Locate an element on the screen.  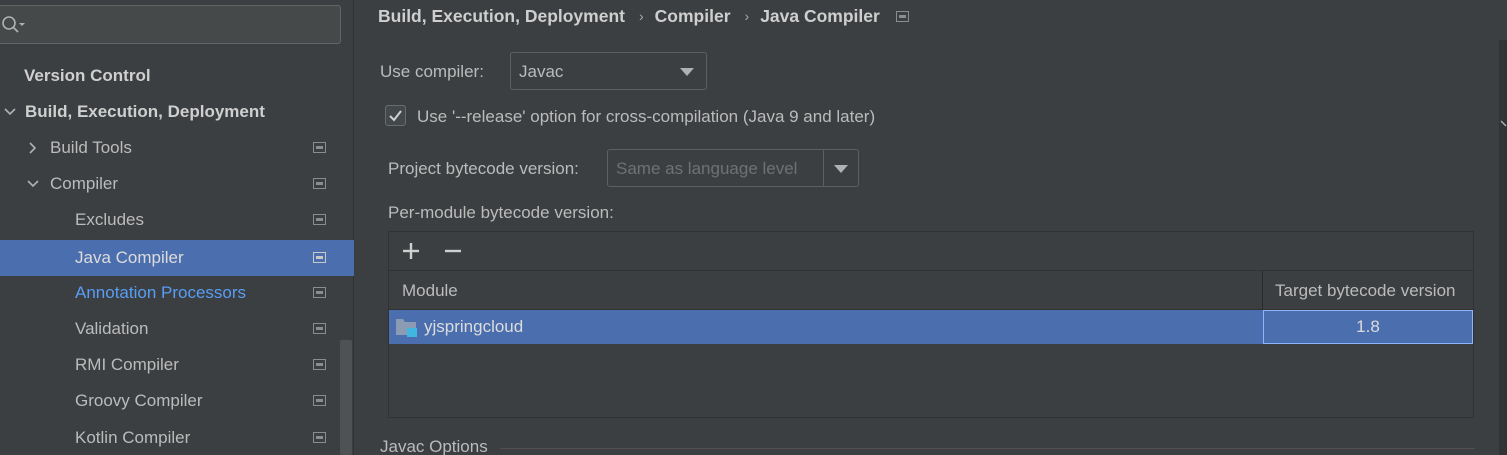
sidebar-scrollbar is located at coordinates (346, 397).